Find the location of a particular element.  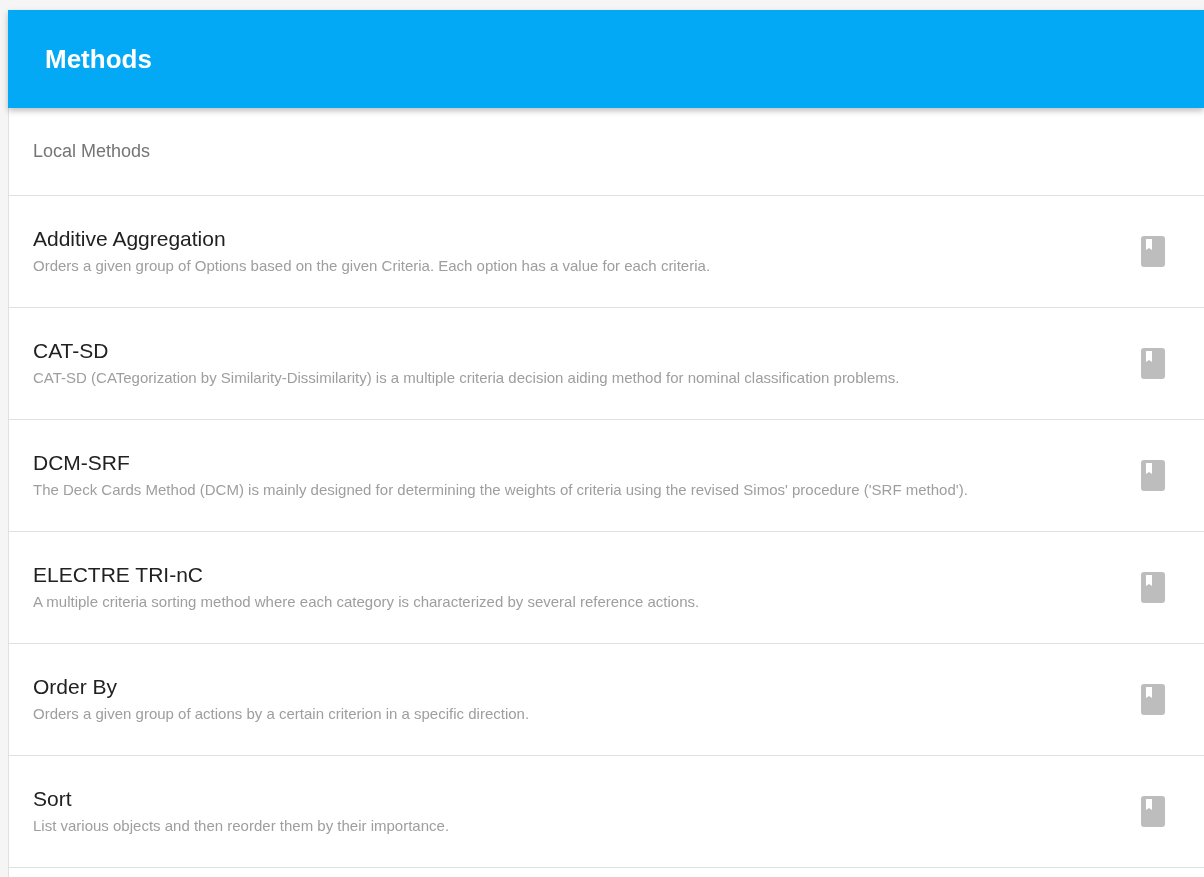

method-description: List various objects and then reorder them by their importance. is located at coordinates (241, 826).